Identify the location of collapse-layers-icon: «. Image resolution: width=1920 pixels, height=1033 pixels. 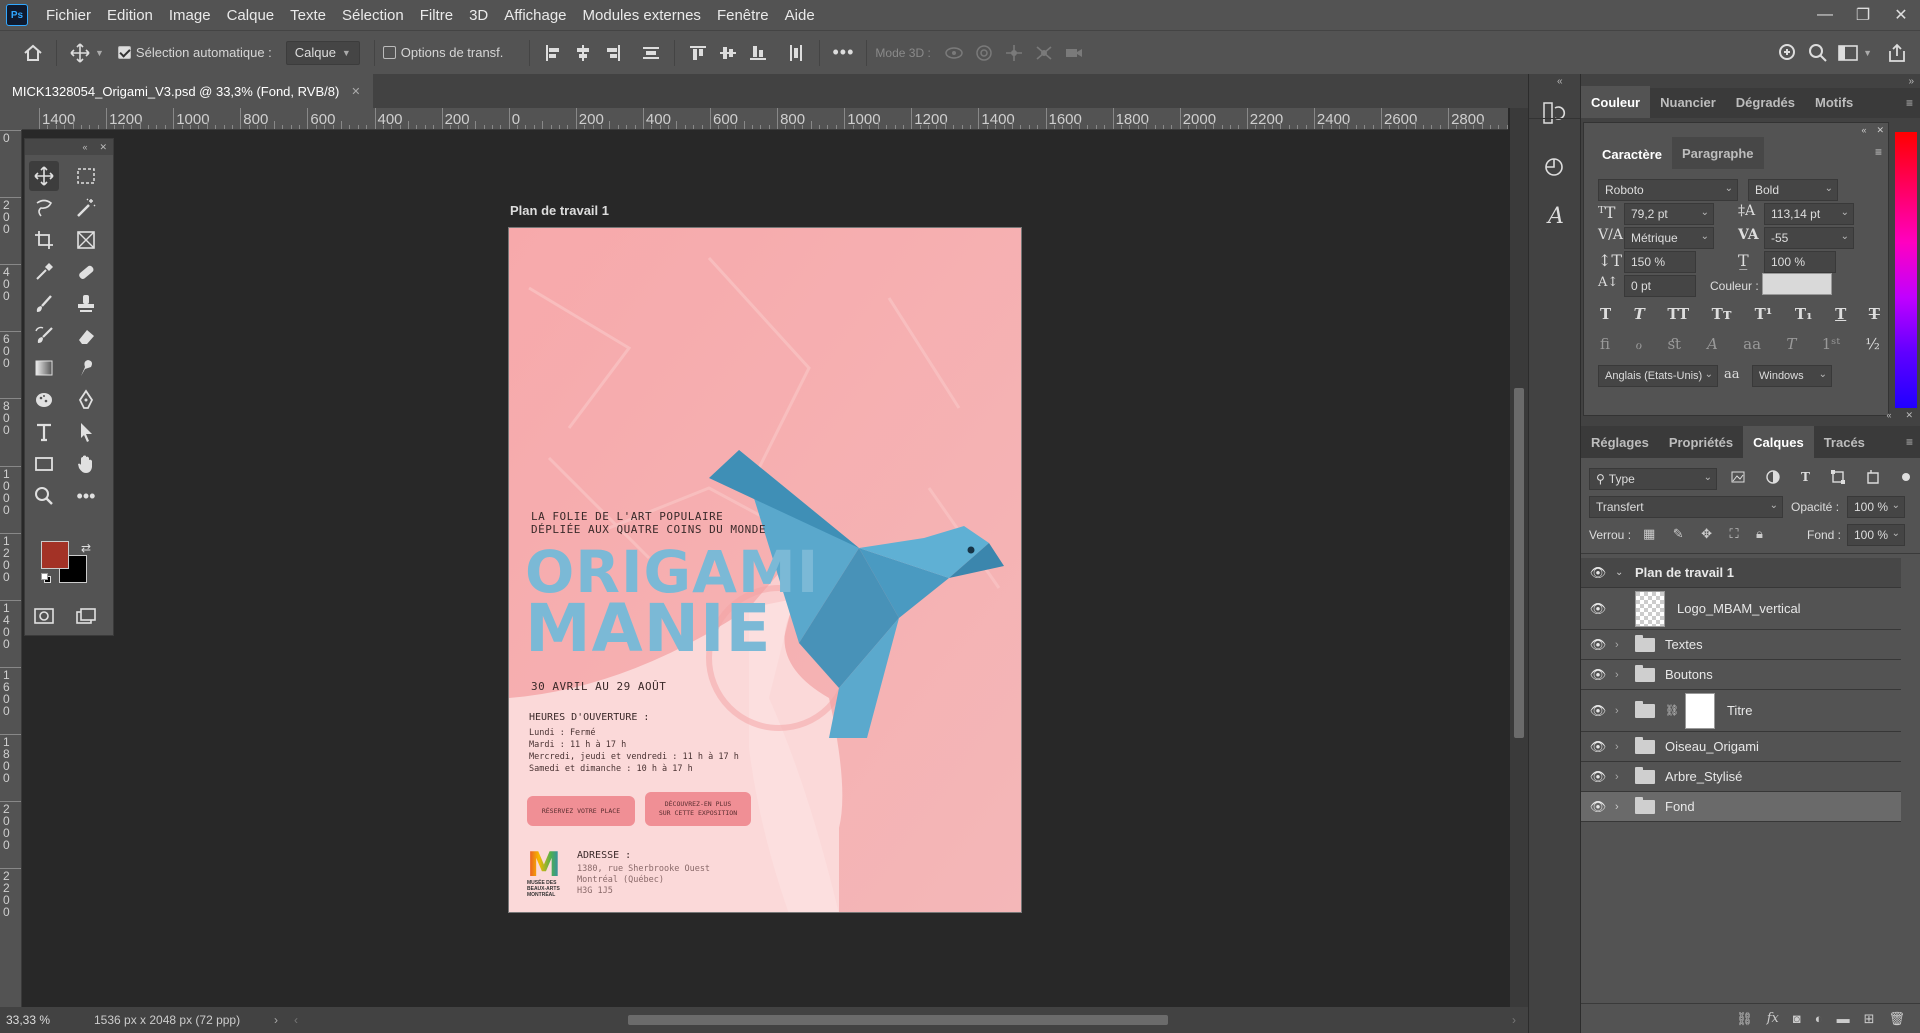
(1888, 415).